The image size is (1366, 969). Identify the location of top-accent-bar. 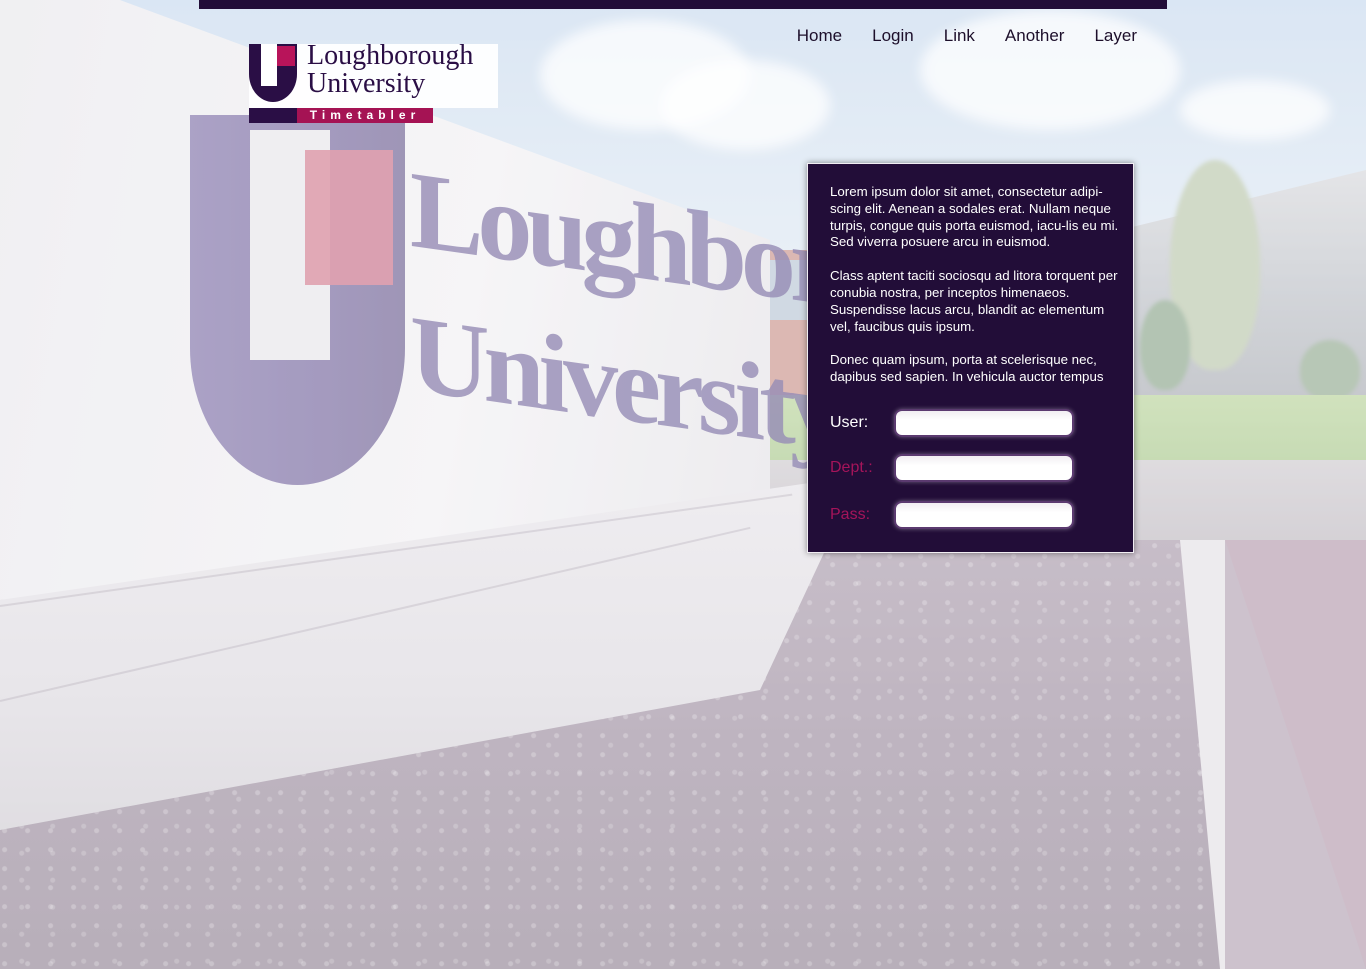
(683, 4).